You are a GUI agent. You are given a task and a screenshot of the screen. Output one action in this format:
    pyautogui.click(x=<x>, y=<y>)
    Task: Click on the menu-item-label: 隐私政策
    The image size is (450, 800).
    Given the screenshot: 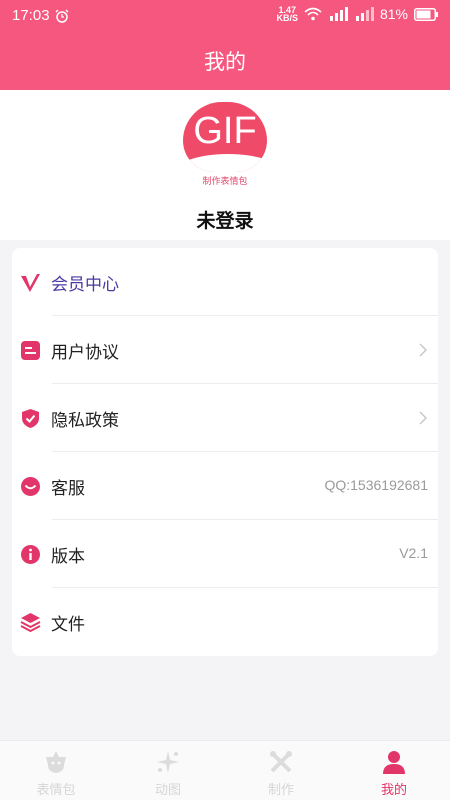 What is the action you would take?
    pyautogui.click(x=85, y=421)
    